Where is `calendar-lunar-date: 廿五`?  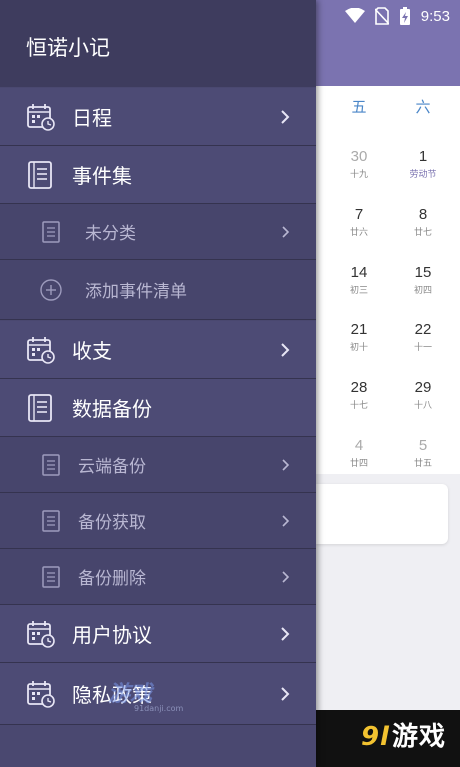 calendar-lunar-date: 廿五 is located at coordinates (422, 464).